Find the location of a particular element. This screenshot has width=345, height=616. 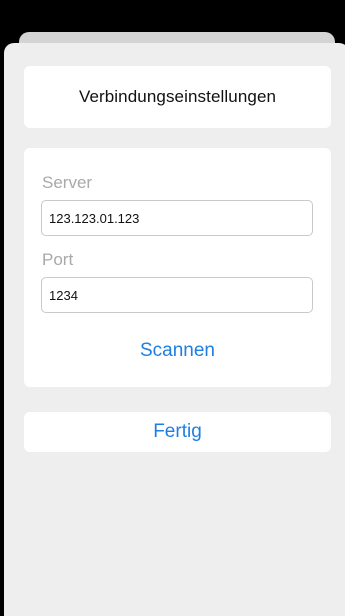

port-label: Port is located at coordinates (58, 259).